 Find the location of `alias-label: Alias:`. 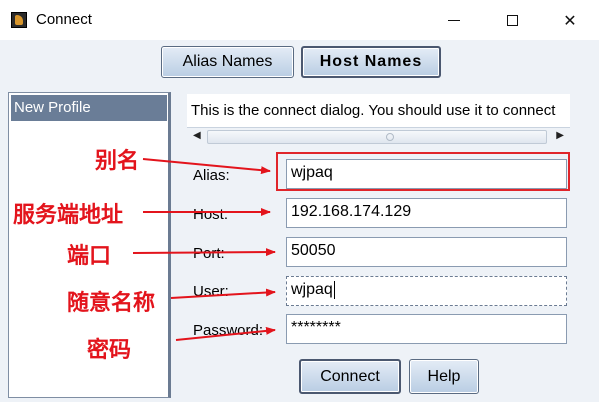

alias-label: Alias: is located at coordinates (211, 175).